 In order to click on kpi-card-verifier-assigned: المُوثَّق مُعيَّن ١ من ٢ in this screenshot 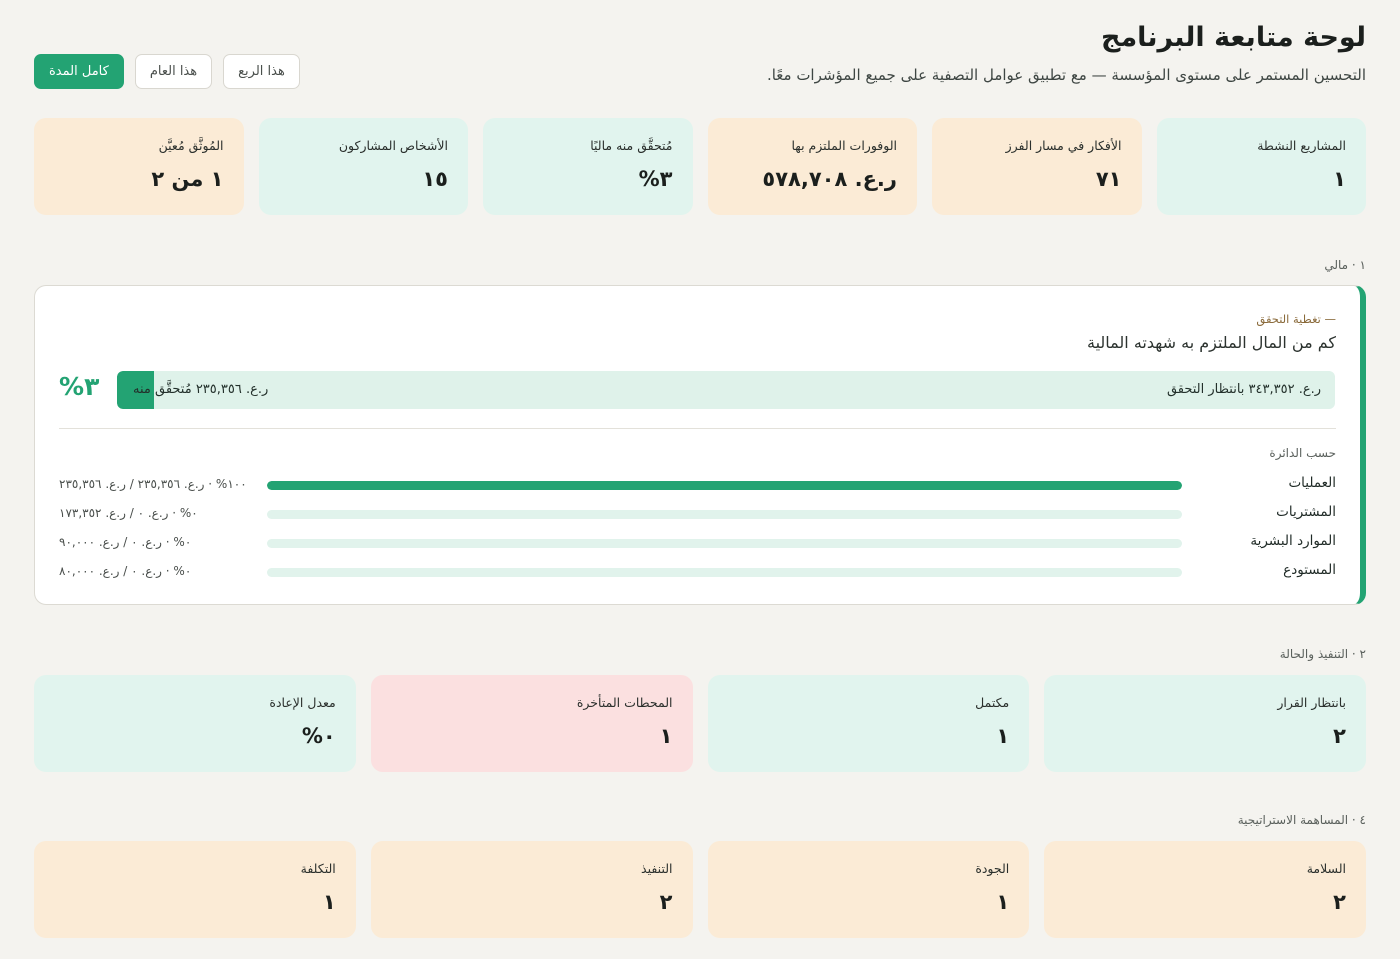, I will do `click(139, 166)`.